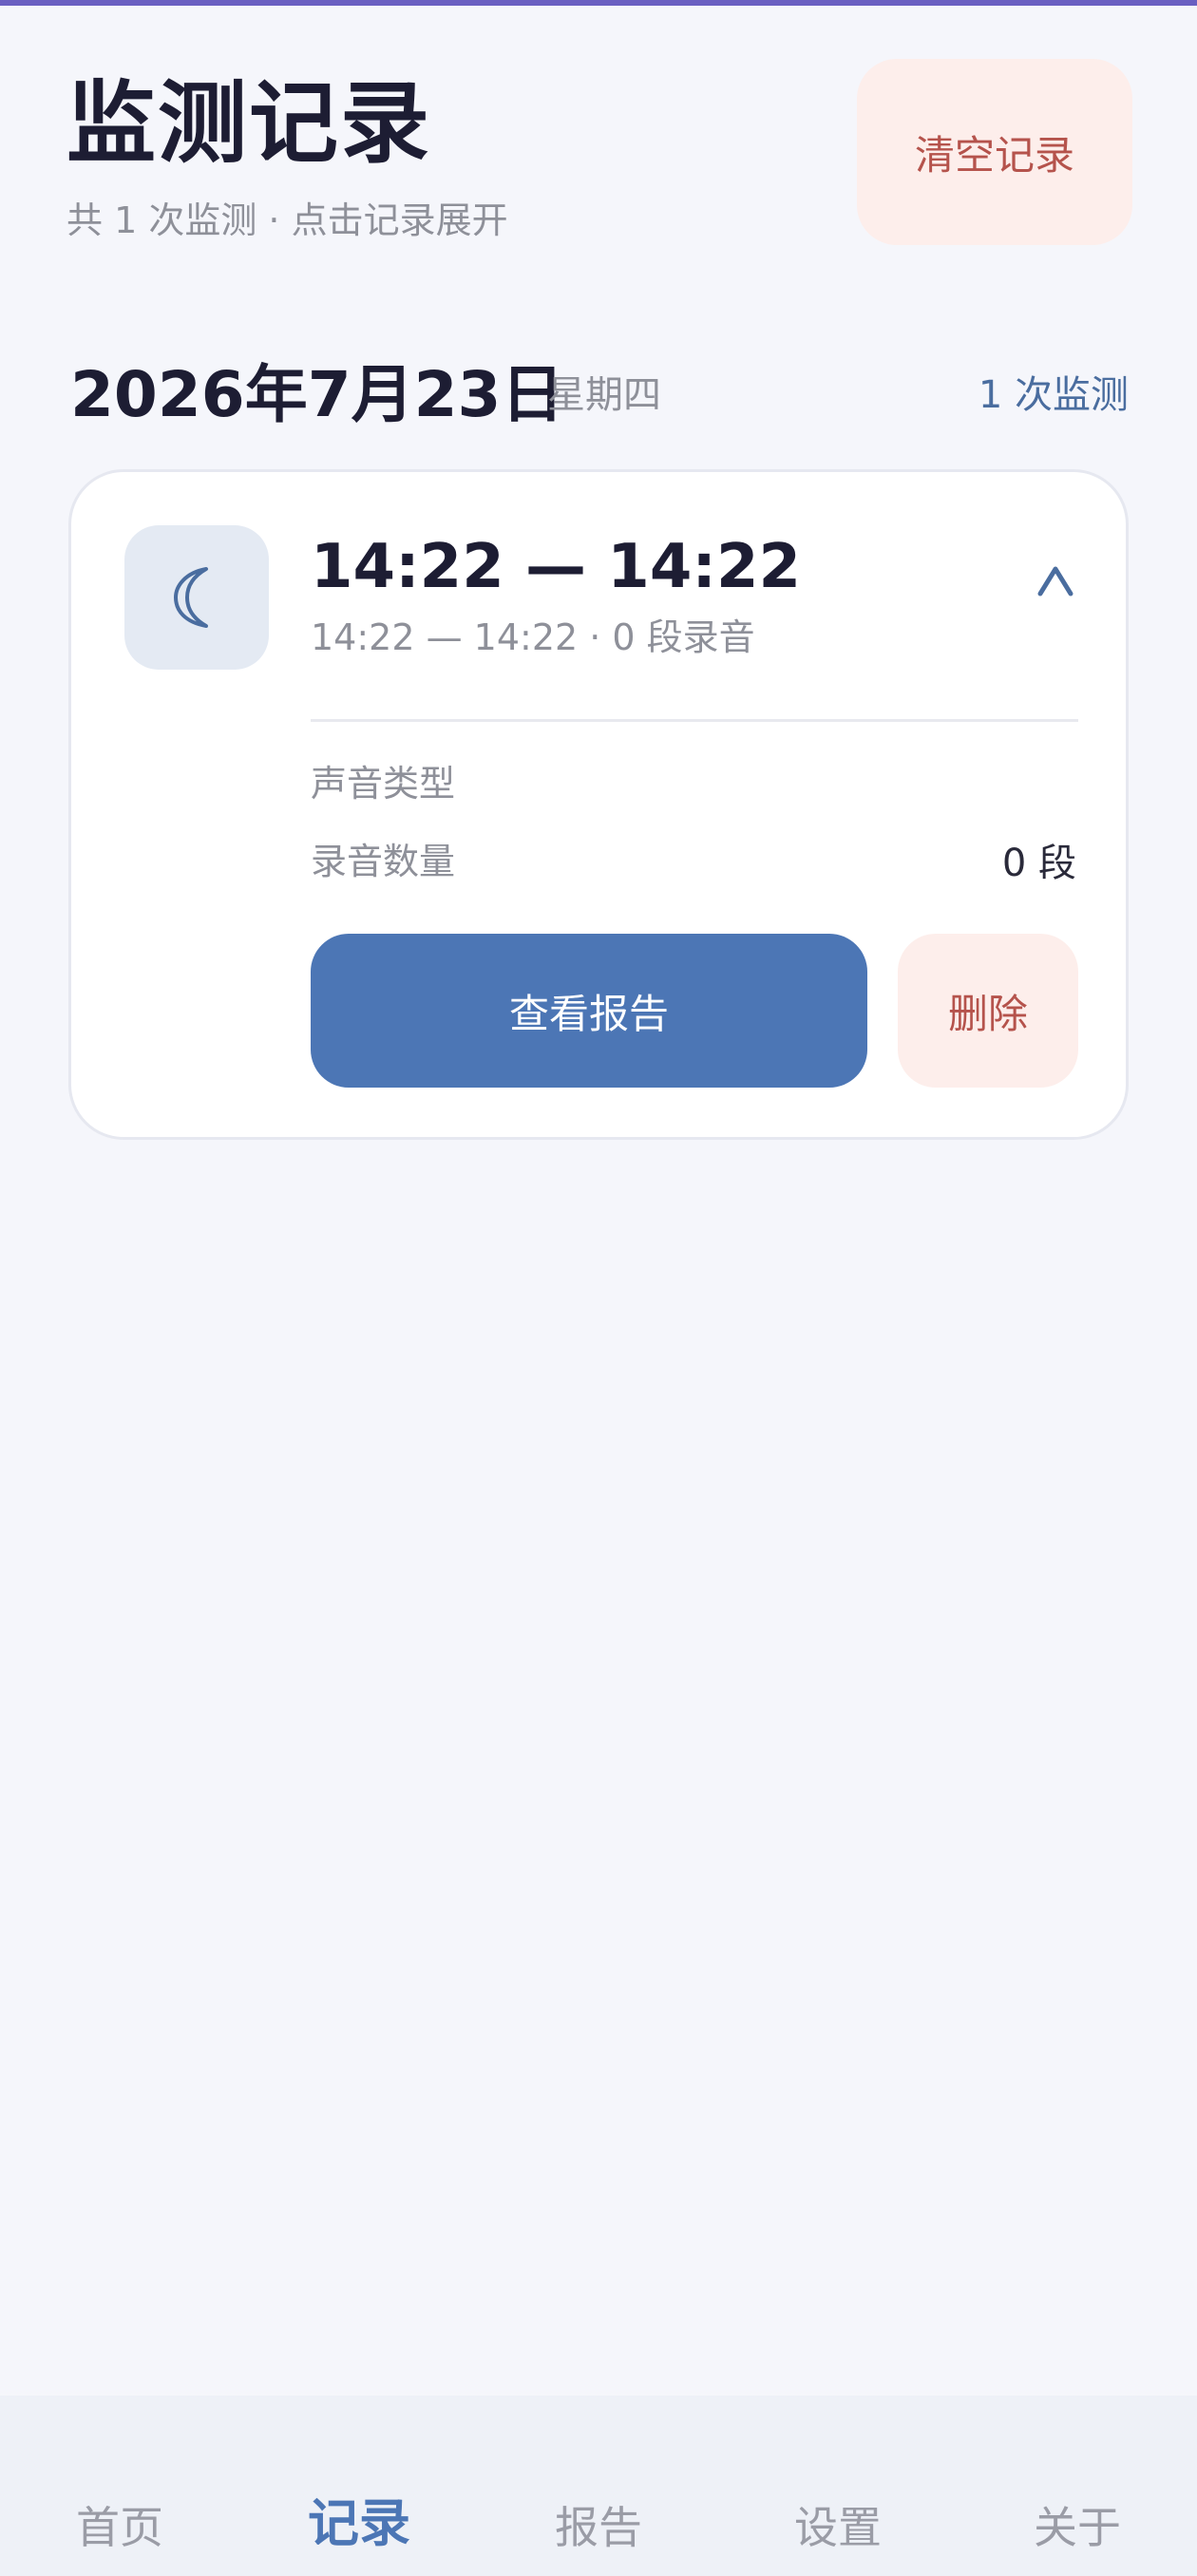 Image resolution: width=1197 pixels, height=2576 pixels. Describe the element at coordinates (604, 395) in the screenshot. I see `date-group-weekday: 星期四` at that location.